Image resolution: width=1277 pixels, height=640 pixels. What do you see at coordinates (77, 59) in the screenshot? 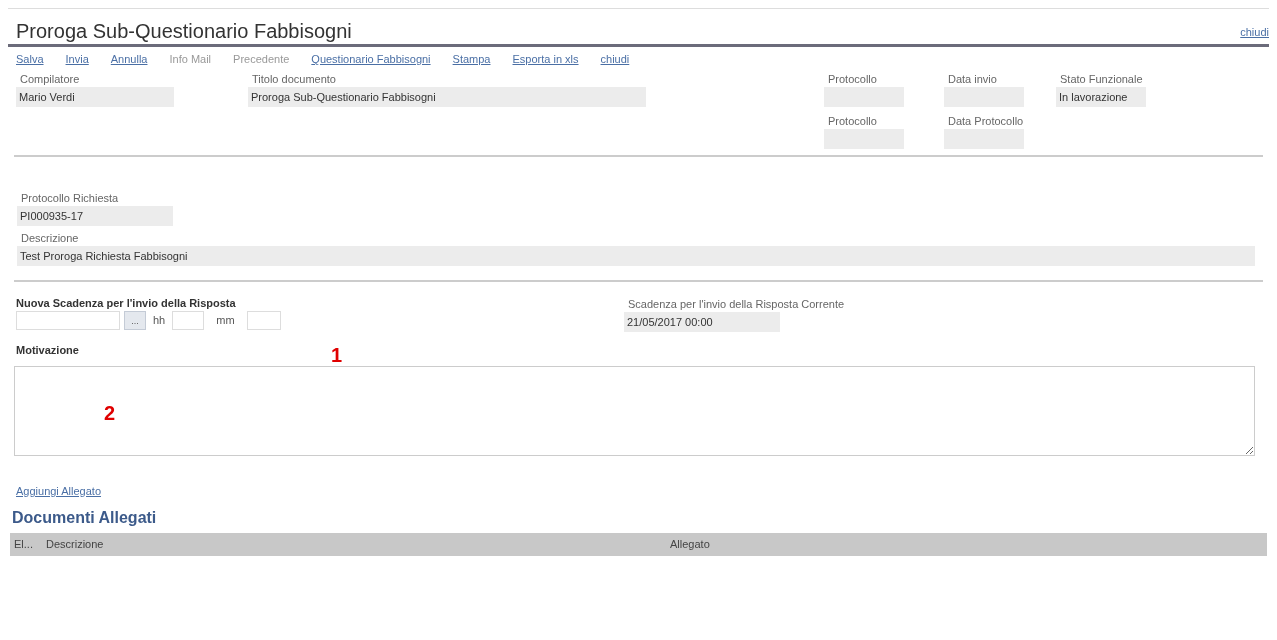
I see `toolbar-link: Invia` at bounding box center [77, 59].